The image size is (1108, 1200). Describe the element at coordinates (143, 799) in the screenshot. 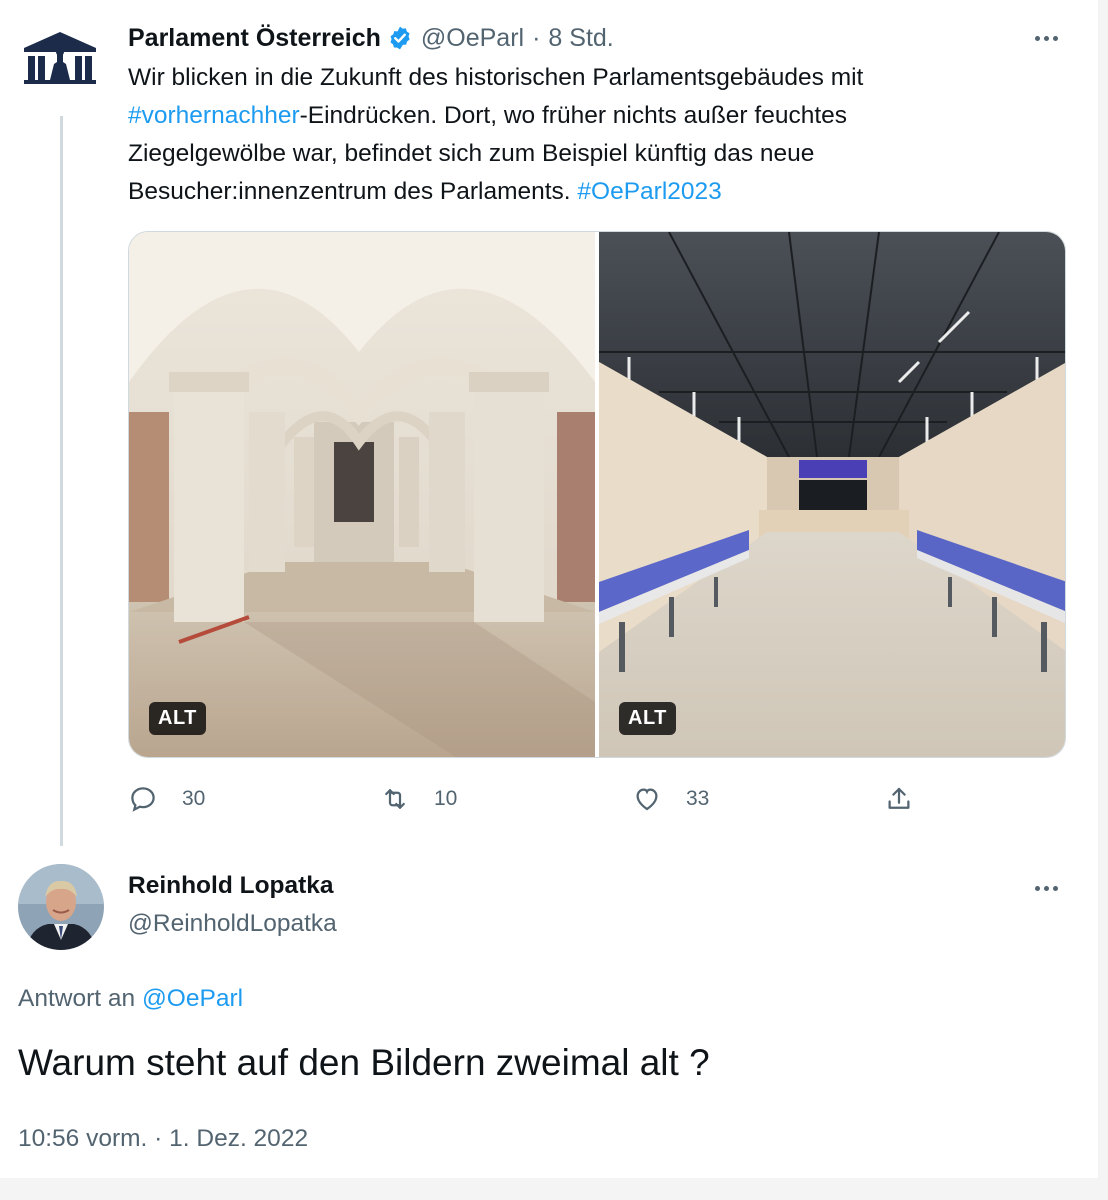

I see `reply-icon` at that location.